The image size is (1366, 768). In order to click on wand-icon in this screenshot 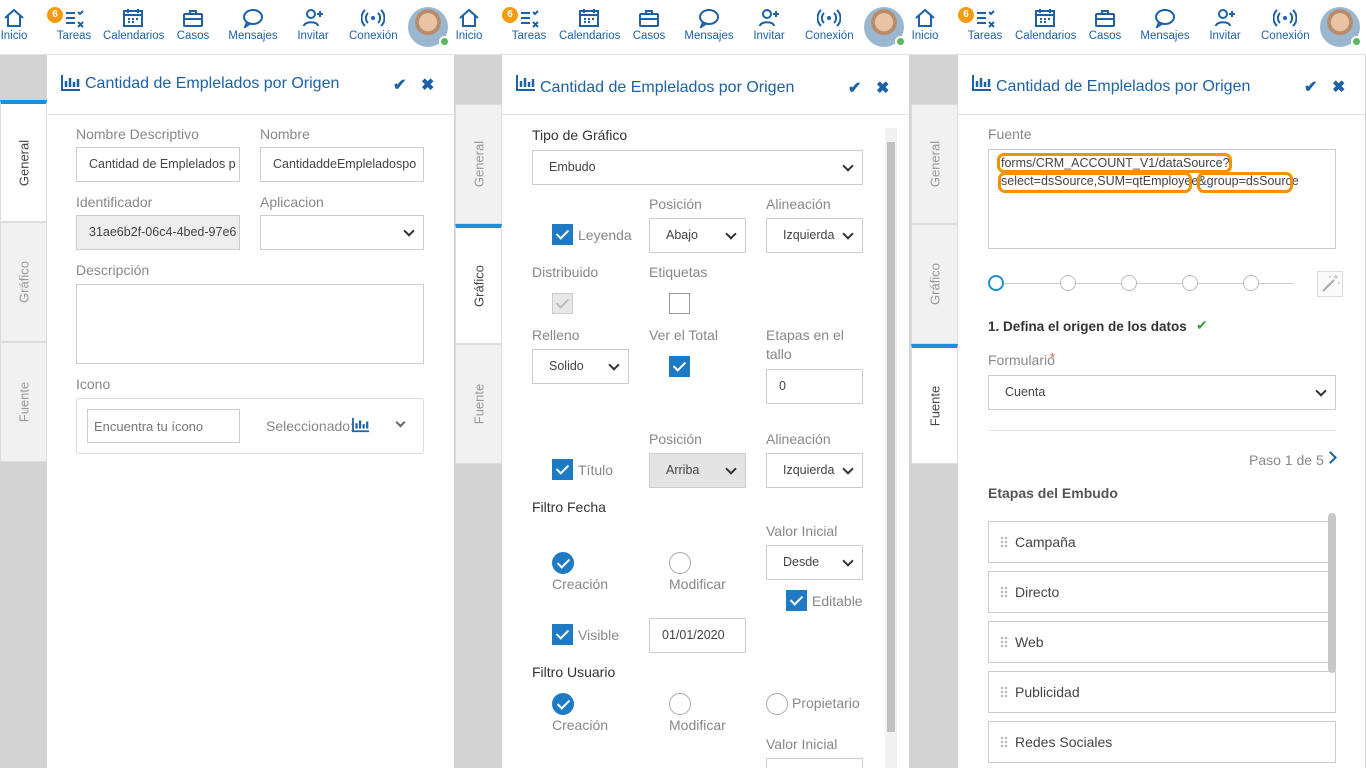, I will do `click(1330, 284)`.